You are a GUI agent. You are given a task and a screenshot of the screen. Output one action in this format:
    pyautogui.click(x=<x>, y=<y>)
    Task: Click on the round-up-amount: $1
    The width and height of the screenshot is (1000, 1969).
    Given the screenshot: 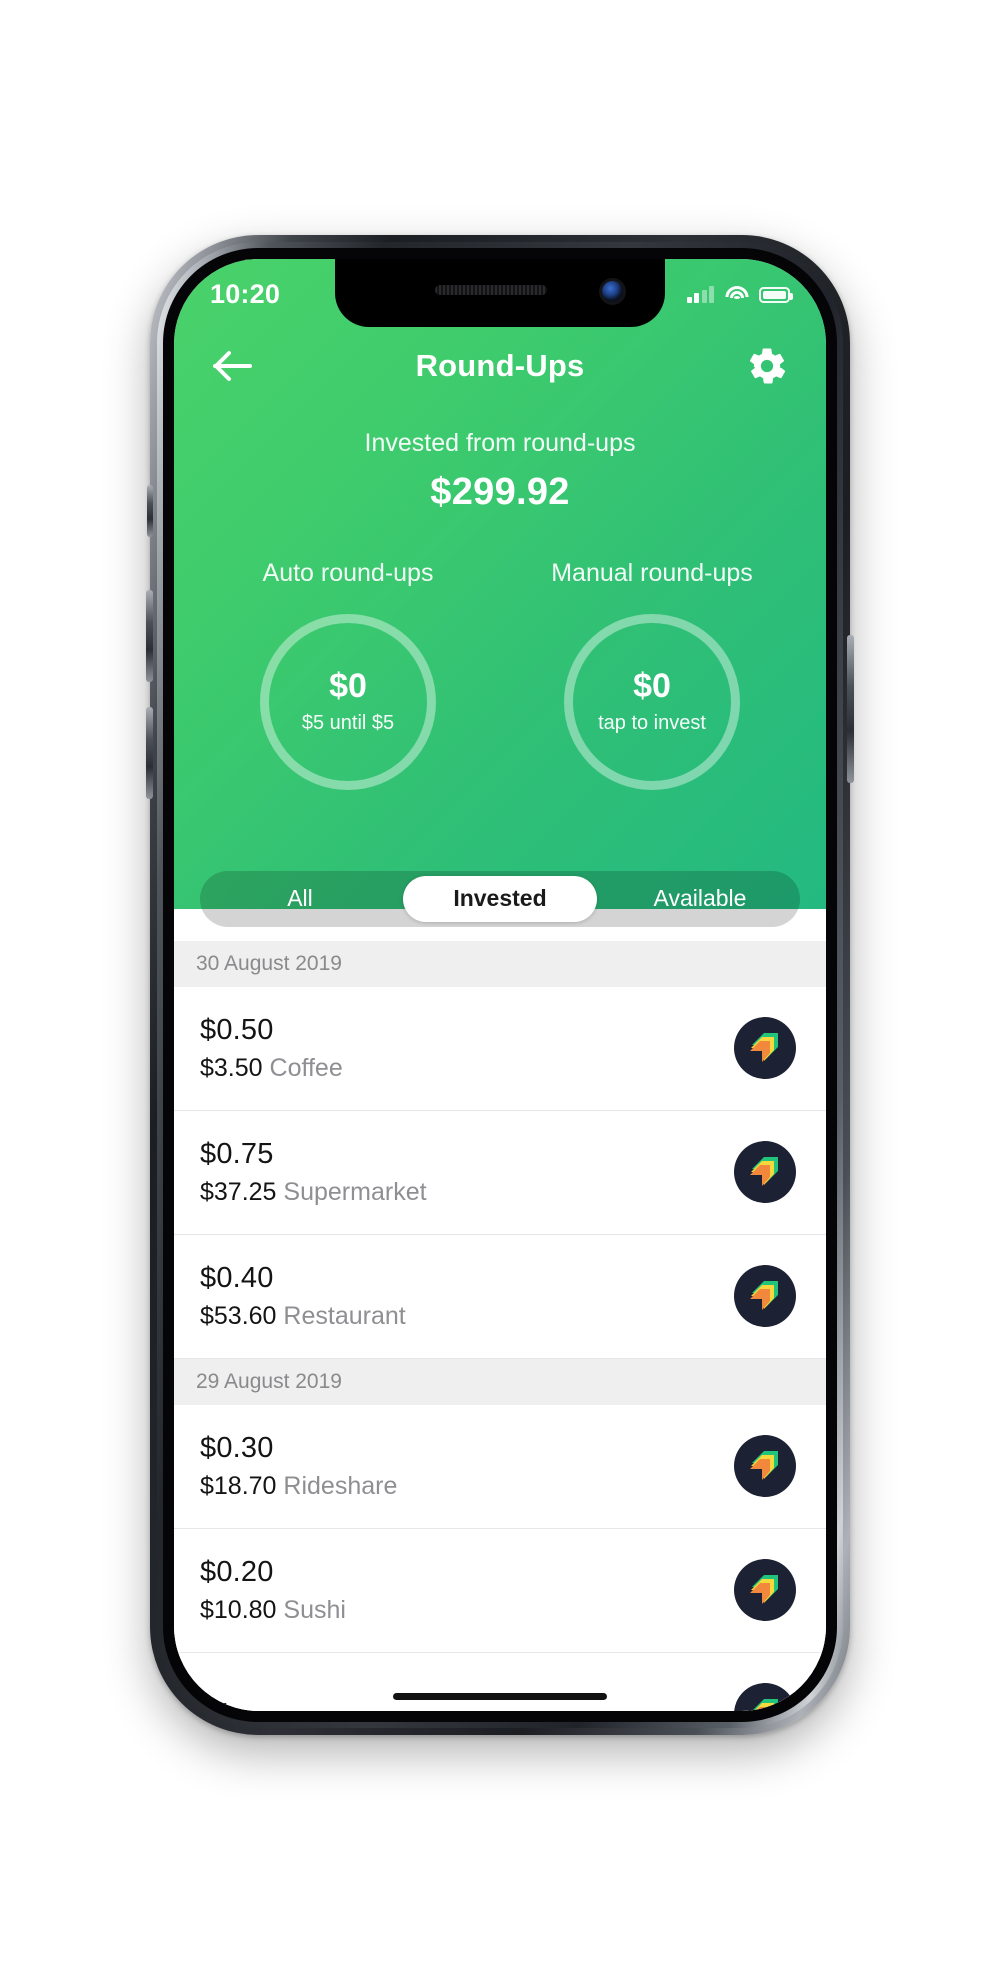 What is the action you would take?
    pyautogui.click(x=216, y=1704)
    